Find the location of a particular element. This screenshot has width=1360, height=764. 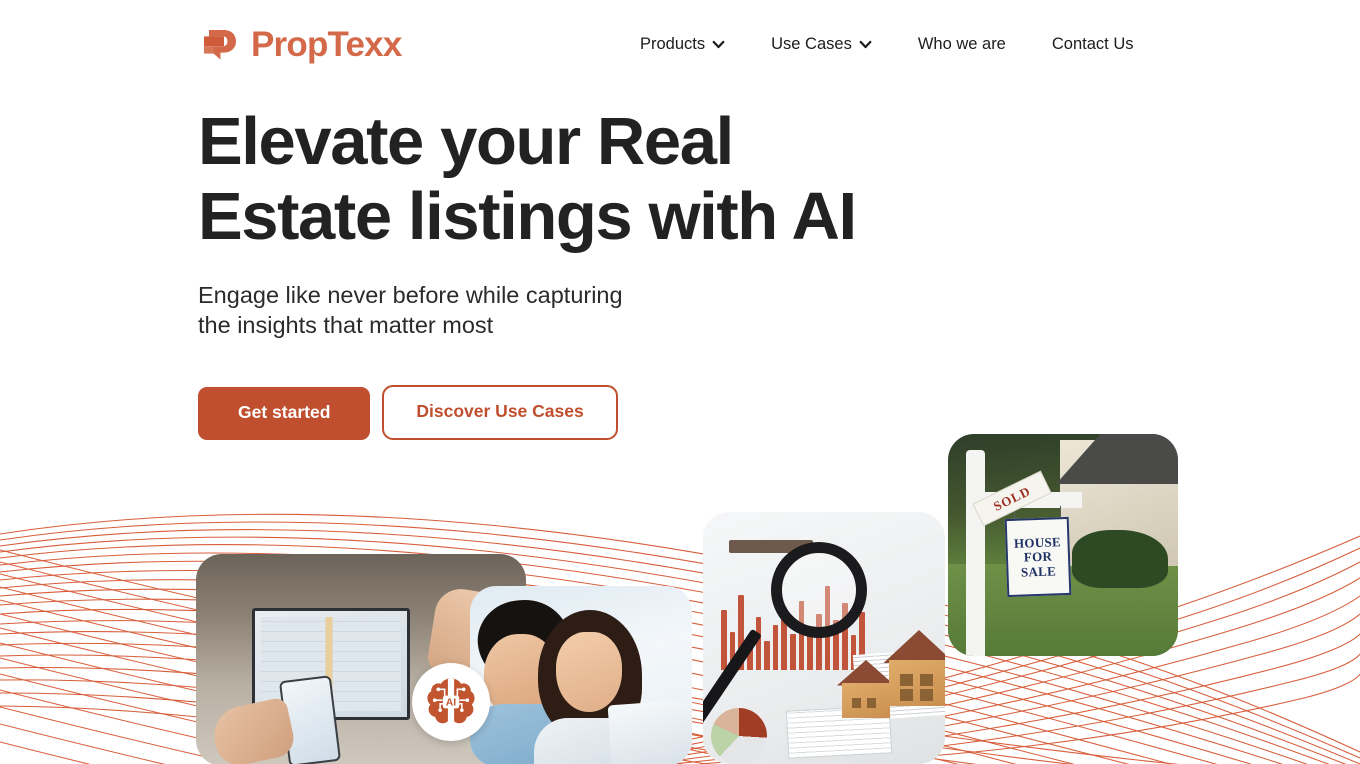

sign-chain-right is located at coordinates (1060, 513).